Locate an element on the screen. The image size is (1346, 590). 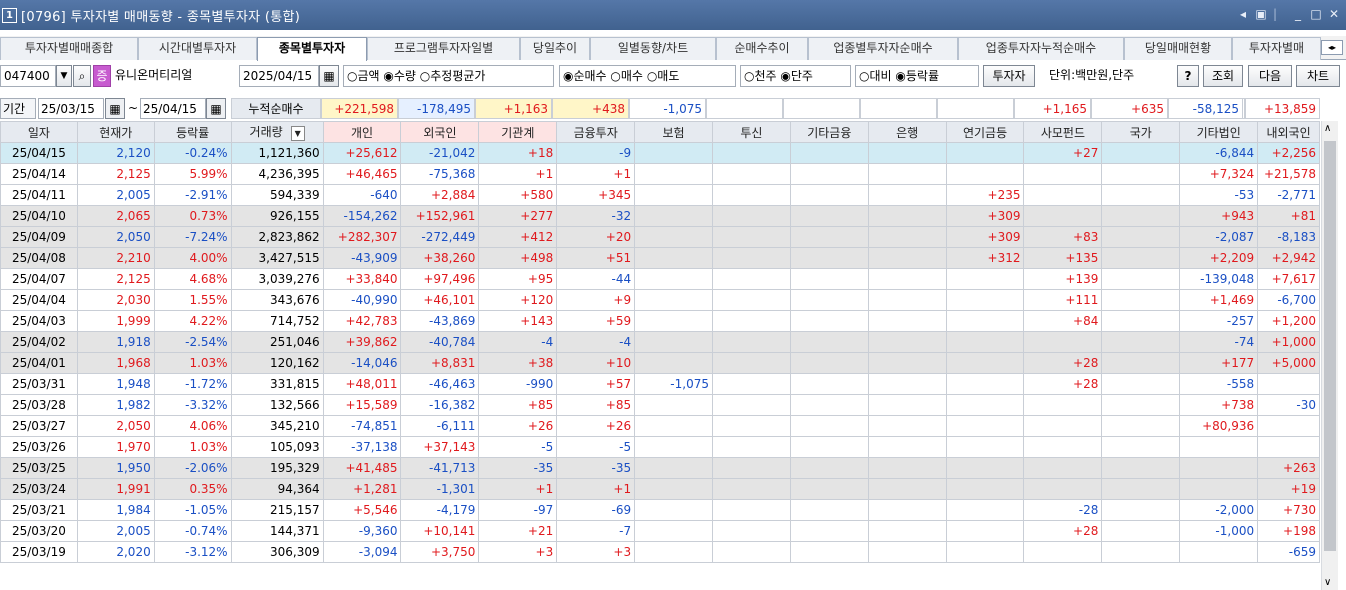
tab-item: 순매수추이 is located at coordinates (762, 48).